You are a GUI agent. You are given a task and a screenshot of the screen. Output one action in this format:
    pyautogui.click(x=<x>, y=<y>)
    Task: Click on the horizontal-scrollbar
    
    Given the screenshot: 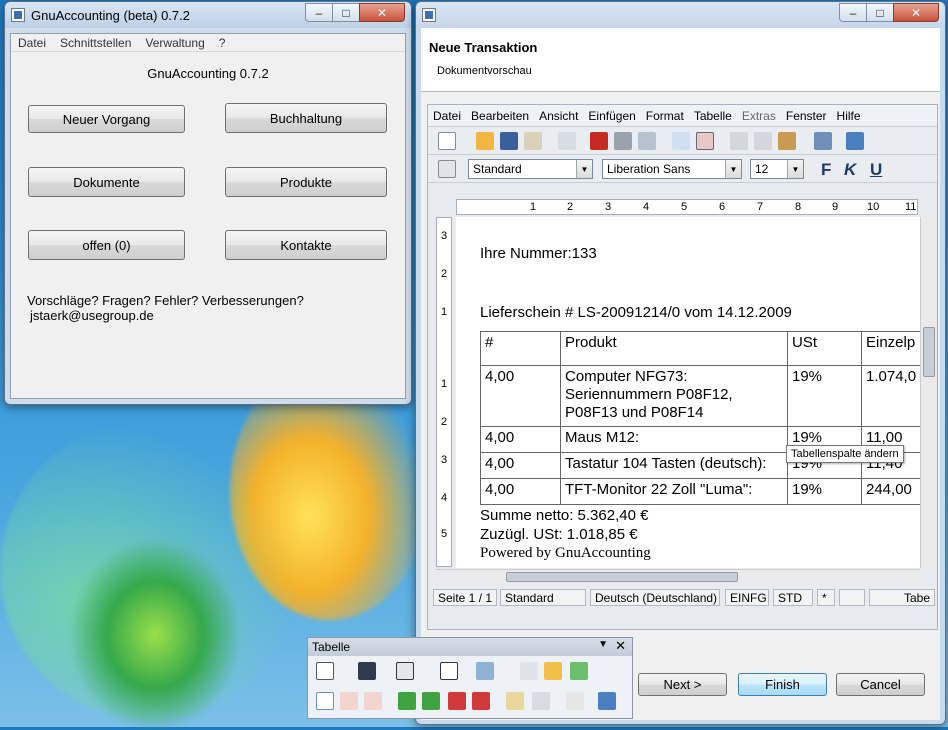 What is the action you would take?
    pyautogui.click(x=678, y=576)
    